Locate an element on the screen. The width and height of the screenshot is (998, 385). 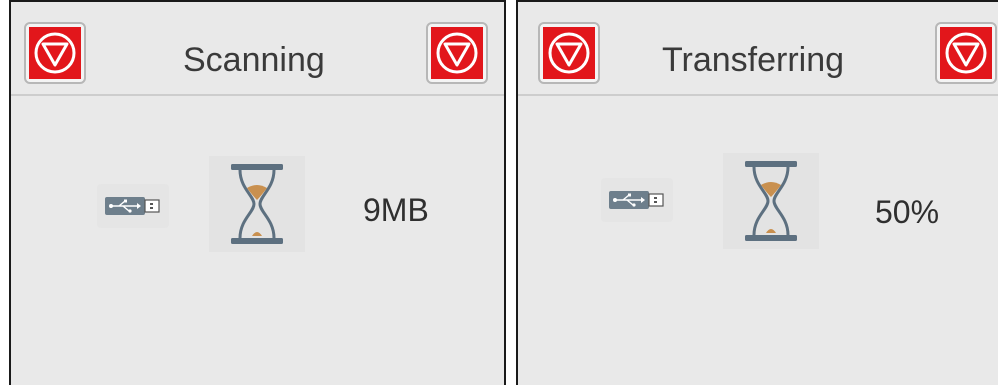
panel-title: Scanning is located at coordinates (254, 60).